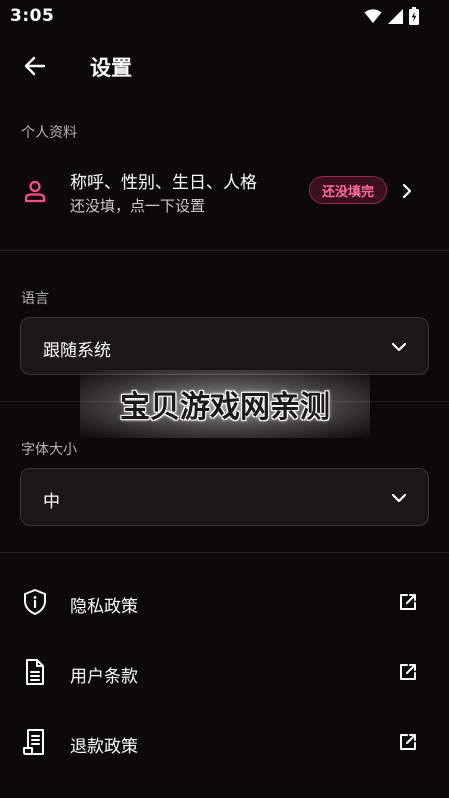 The width and height of the screenshot is (449, 798). Describe the element at coordinates (138, 206) in the screenshot. I see `profile-status-text: 还没填，点一下设置` at that location.